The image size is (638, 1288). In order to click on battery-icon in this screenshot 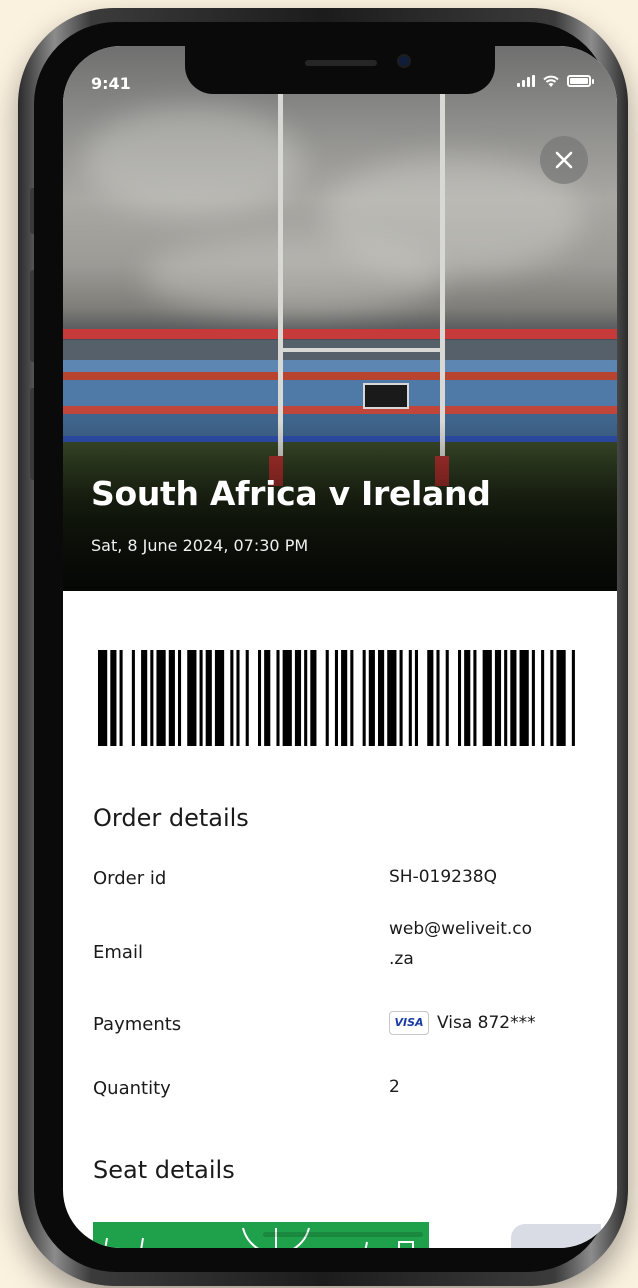, I will do `click(580, 81)`.